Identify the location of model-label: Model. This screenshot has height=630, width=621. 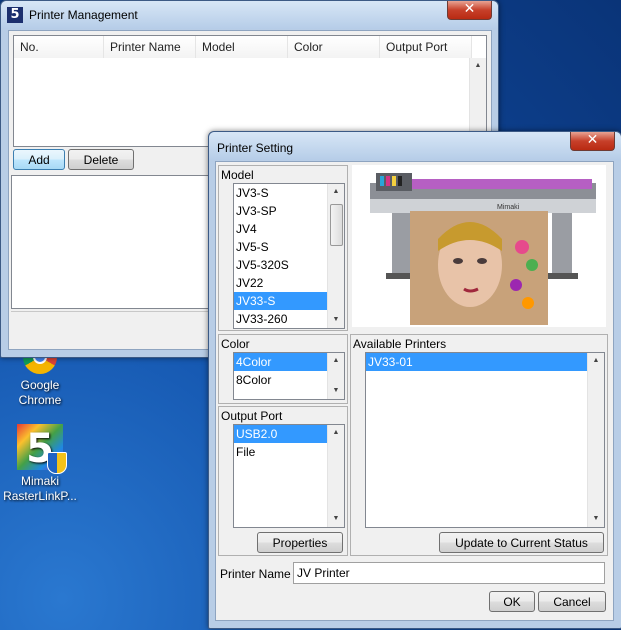
(237, 175).